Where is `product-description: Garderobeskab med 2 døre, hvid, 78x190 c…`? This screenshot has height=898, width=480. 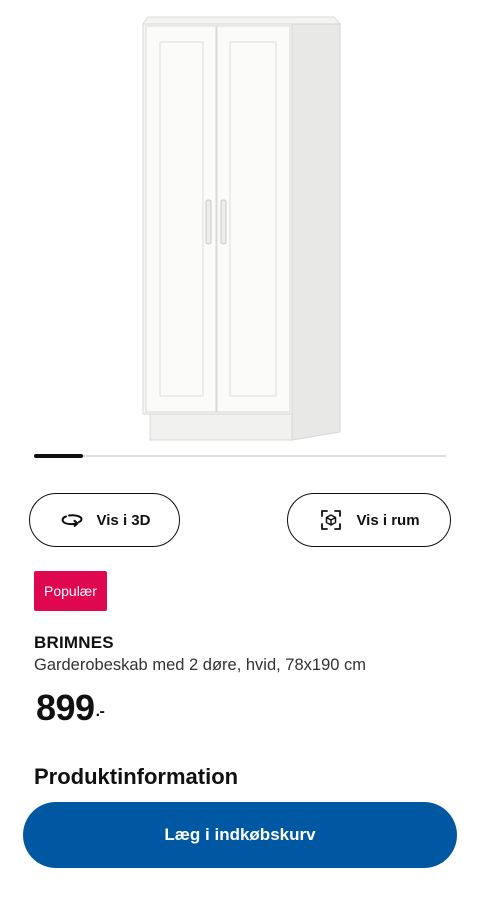 product-description: Garderobeskab med 2 døre, hvid, 78x190 c… is located at coordinates (200, 665).